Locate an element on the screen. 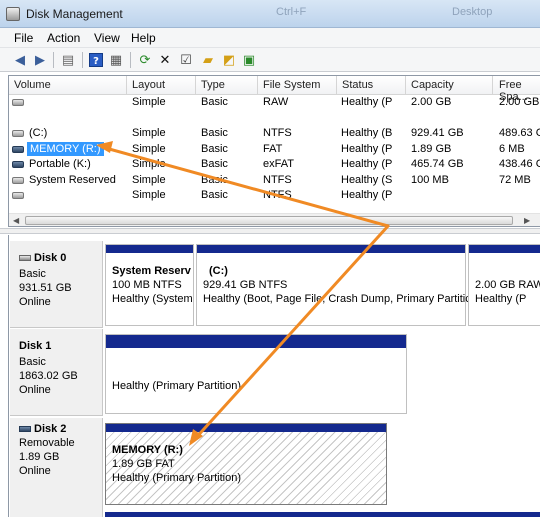 The height and width of the screenshot is (517, 540). disk-1-label: Disk 1 Basic 1863.02 GB Online is located at coordinates (56, 372).